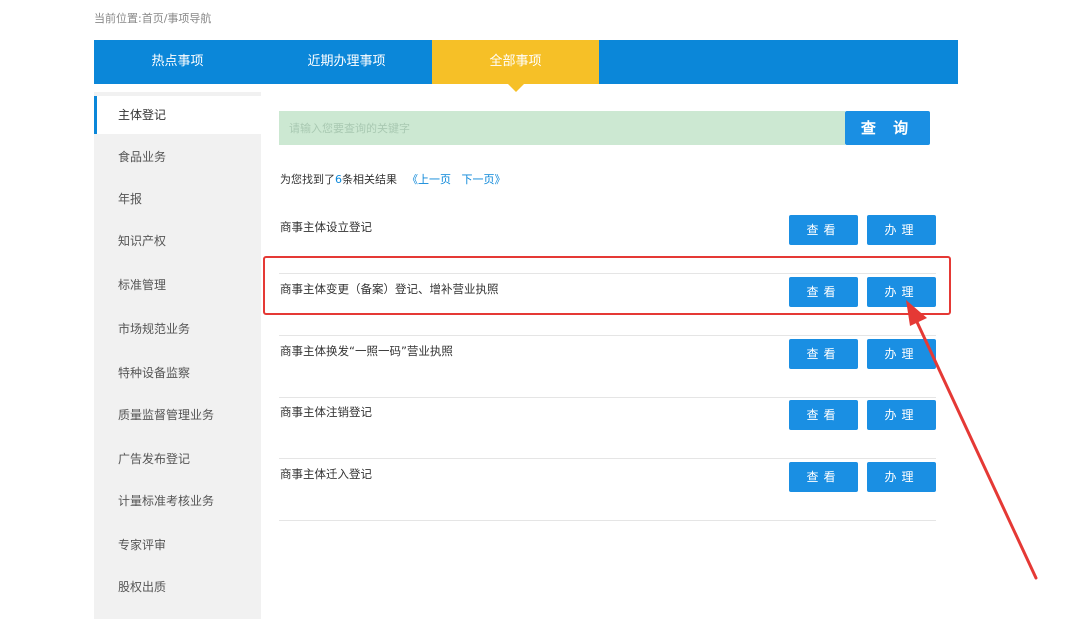 This screenshot has height=619, width=1080. Describe the element at coordinates (326, 474) in the screenshot. I see `item-title: 商事主体迁入登记` at that location.